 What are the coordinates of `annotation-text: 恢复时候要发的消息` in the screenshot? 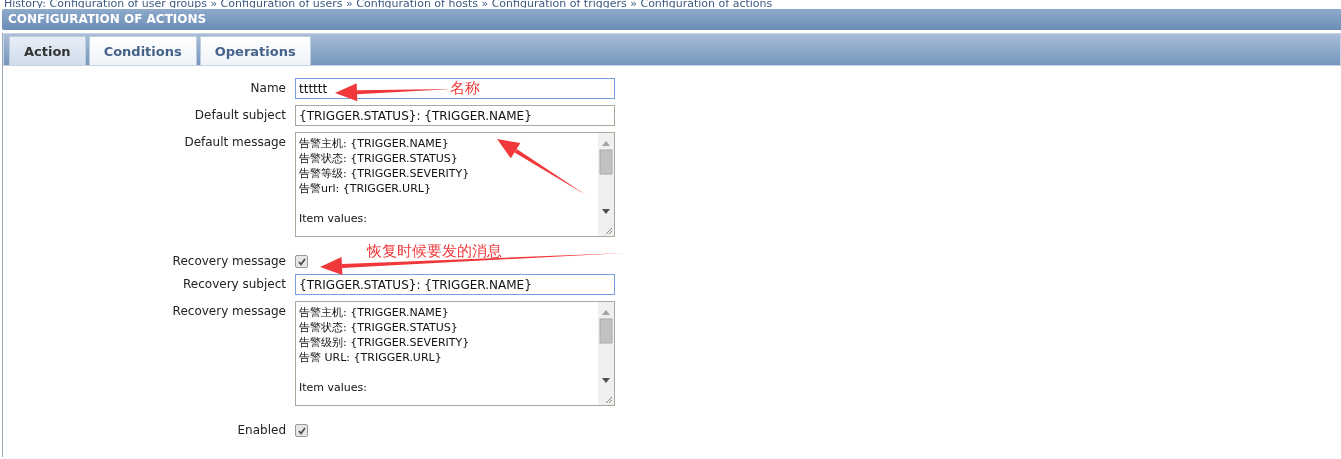 It's located at (434, 251).